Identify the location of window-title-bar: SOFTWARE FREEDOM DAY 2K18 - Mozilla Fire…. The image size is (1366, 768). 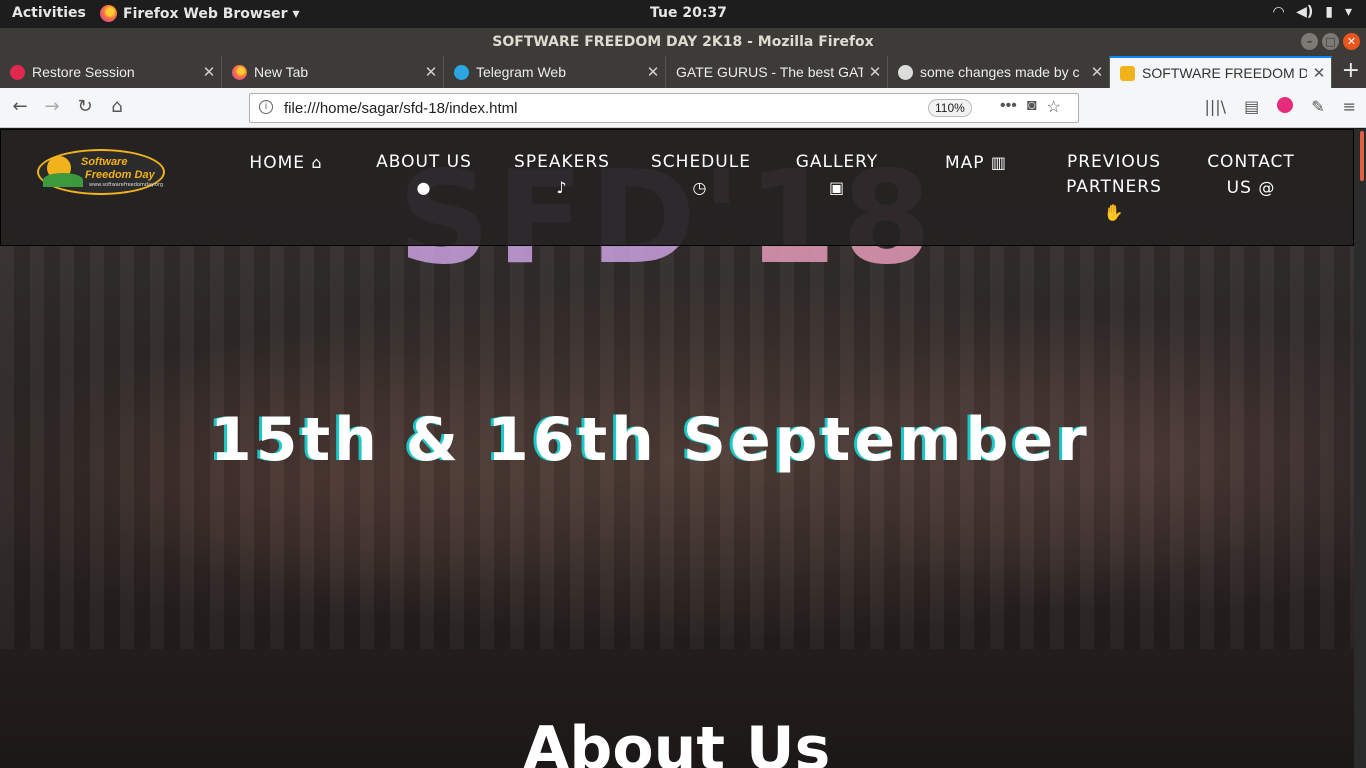
(683, 42).